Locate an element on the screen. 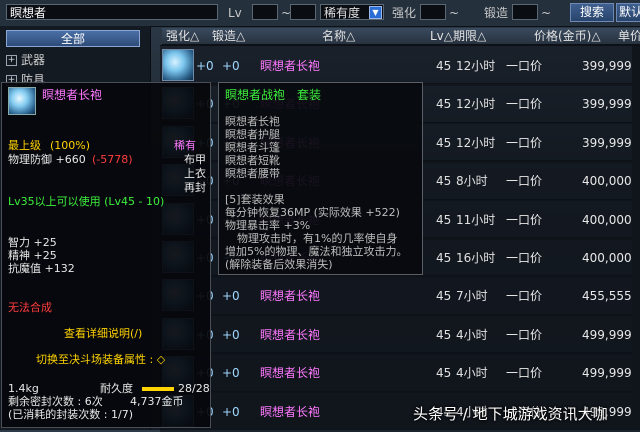  set-effect-line: 每分钟恢复36MP (实际效果 +522) is located at coordinates (312, 212).